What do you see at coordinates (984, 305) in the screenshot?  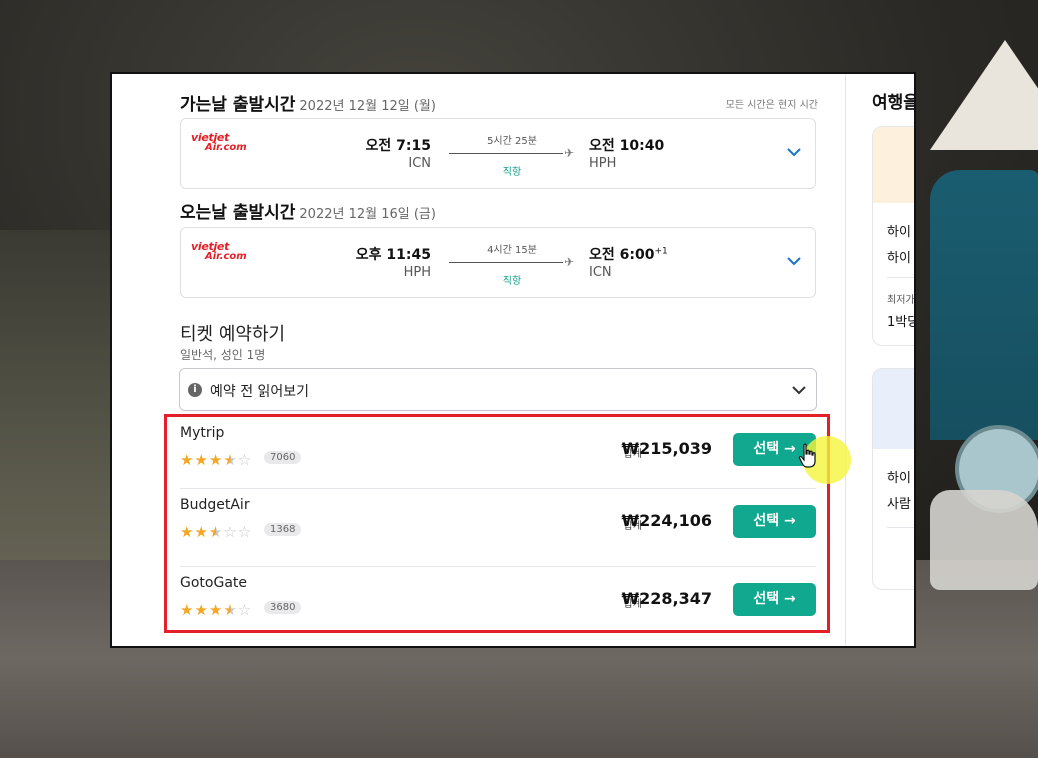 I see `background-person` at bounding box center [984, 305].